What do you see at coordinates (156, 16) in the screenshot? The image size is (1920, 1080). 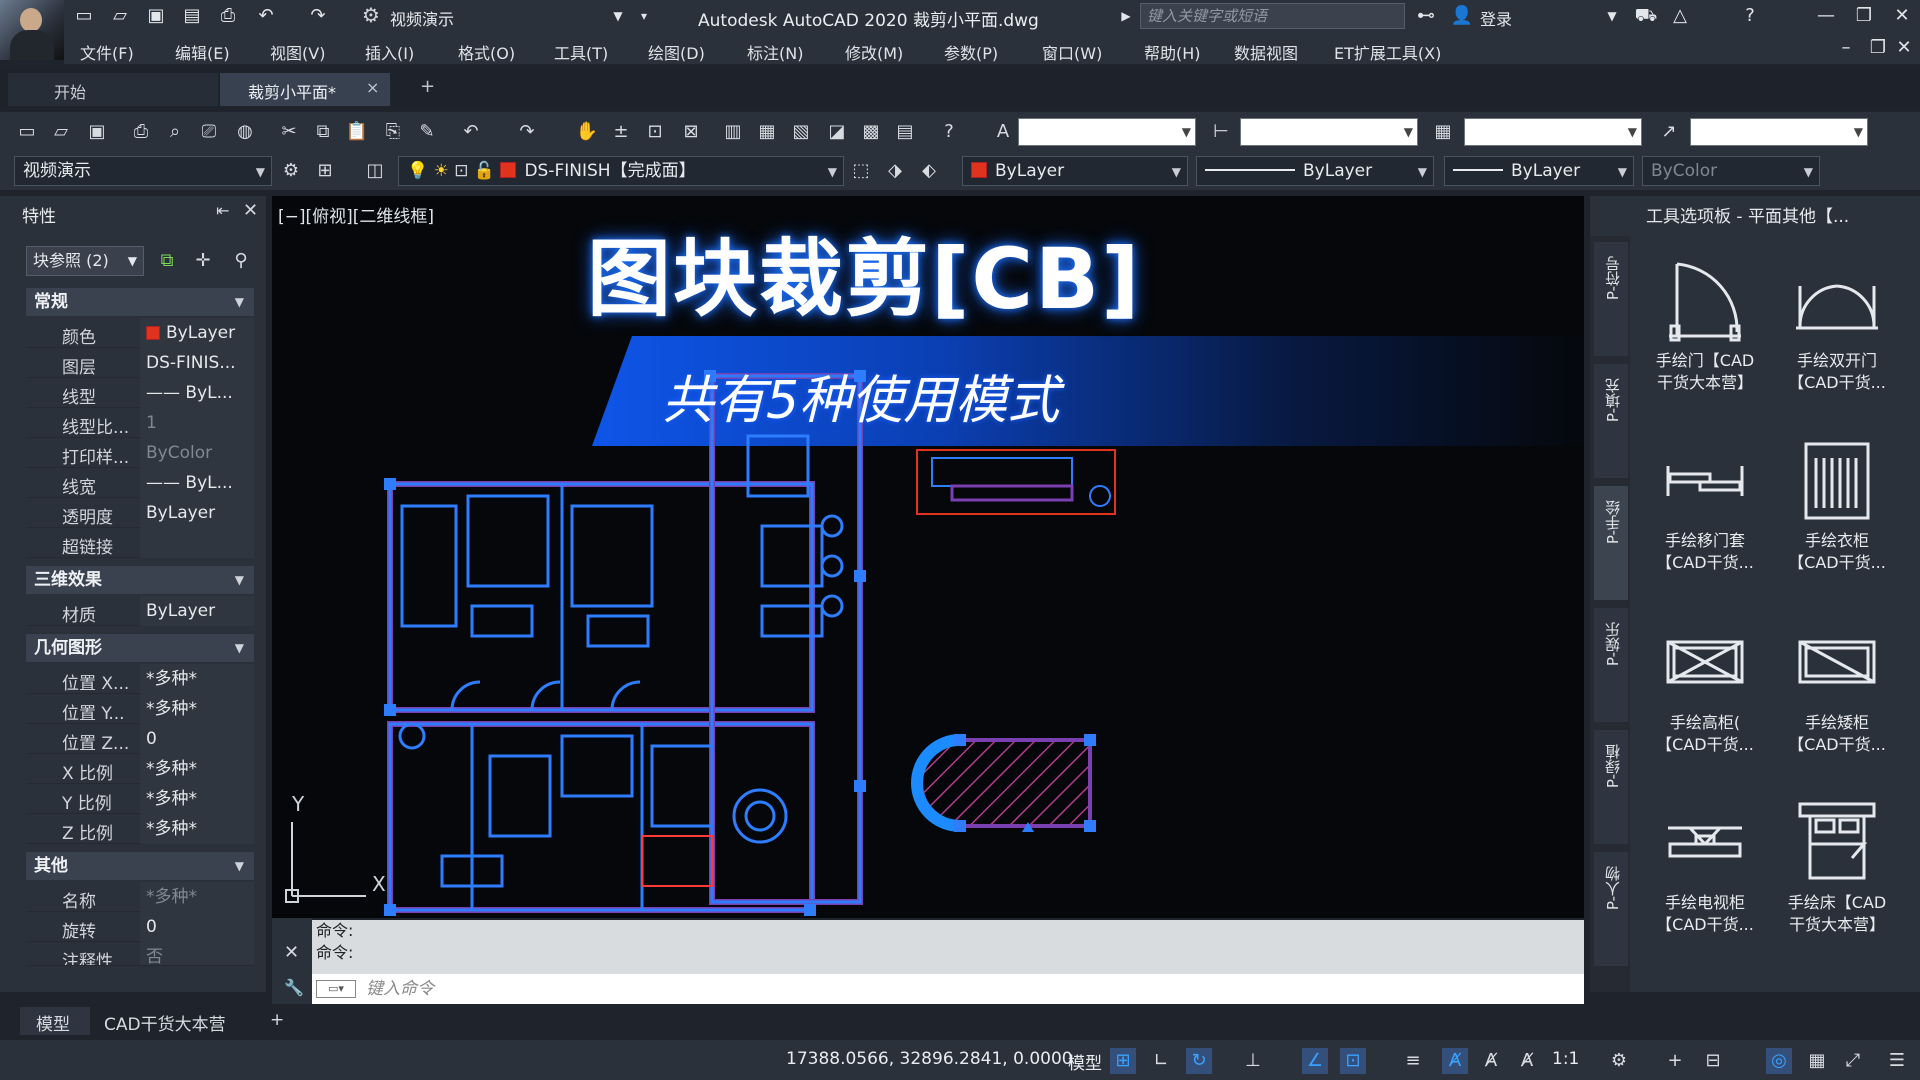 I see `save-icon: ▣` at bounding box center [156, 16].